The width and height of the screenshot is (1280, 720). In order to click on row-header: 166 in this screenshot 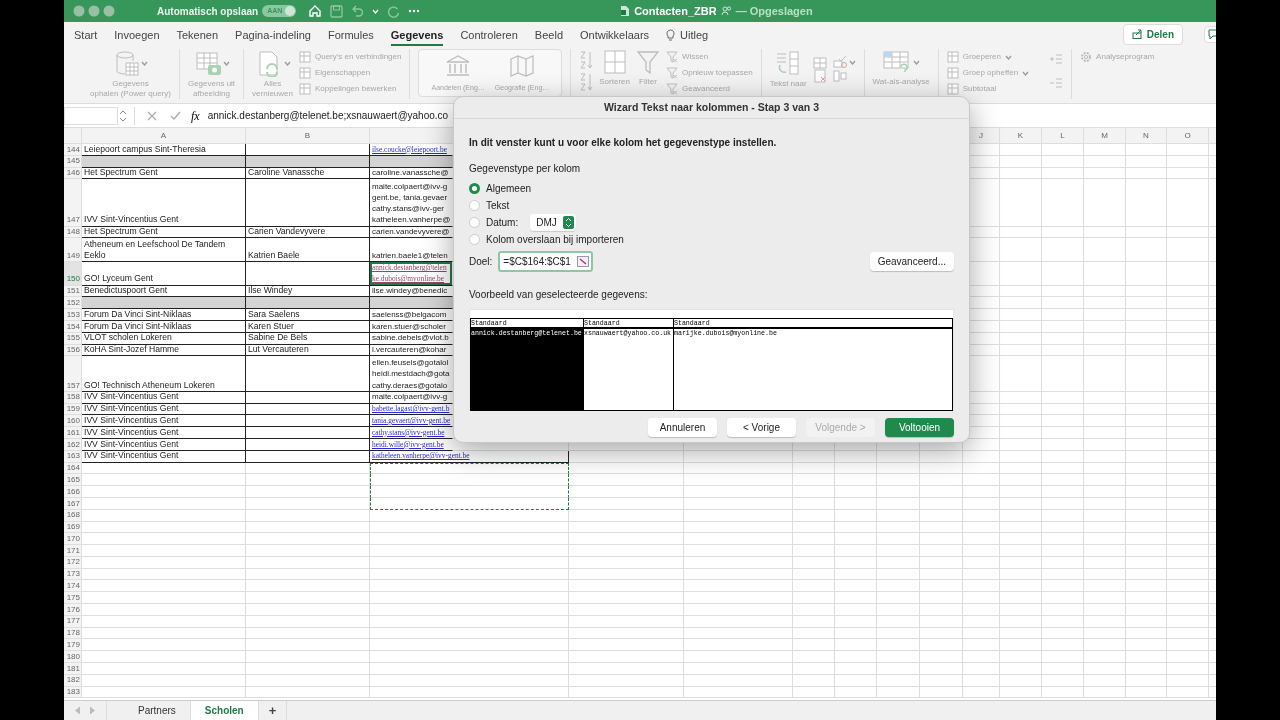, I will do `click(73, 492)`.